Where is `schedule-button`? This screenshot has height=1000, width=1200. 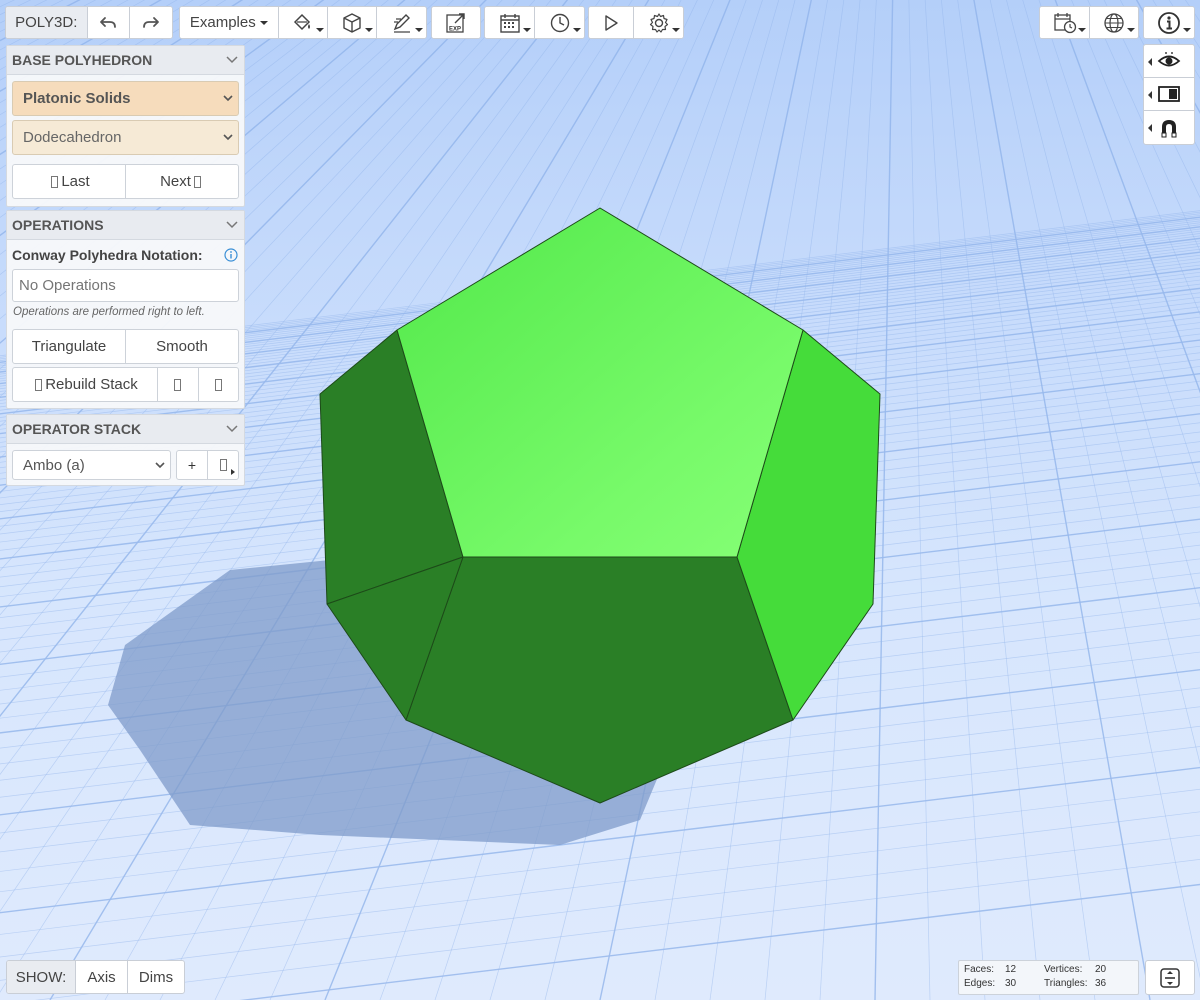 schedule-button is located at coordinates (1065, 22).